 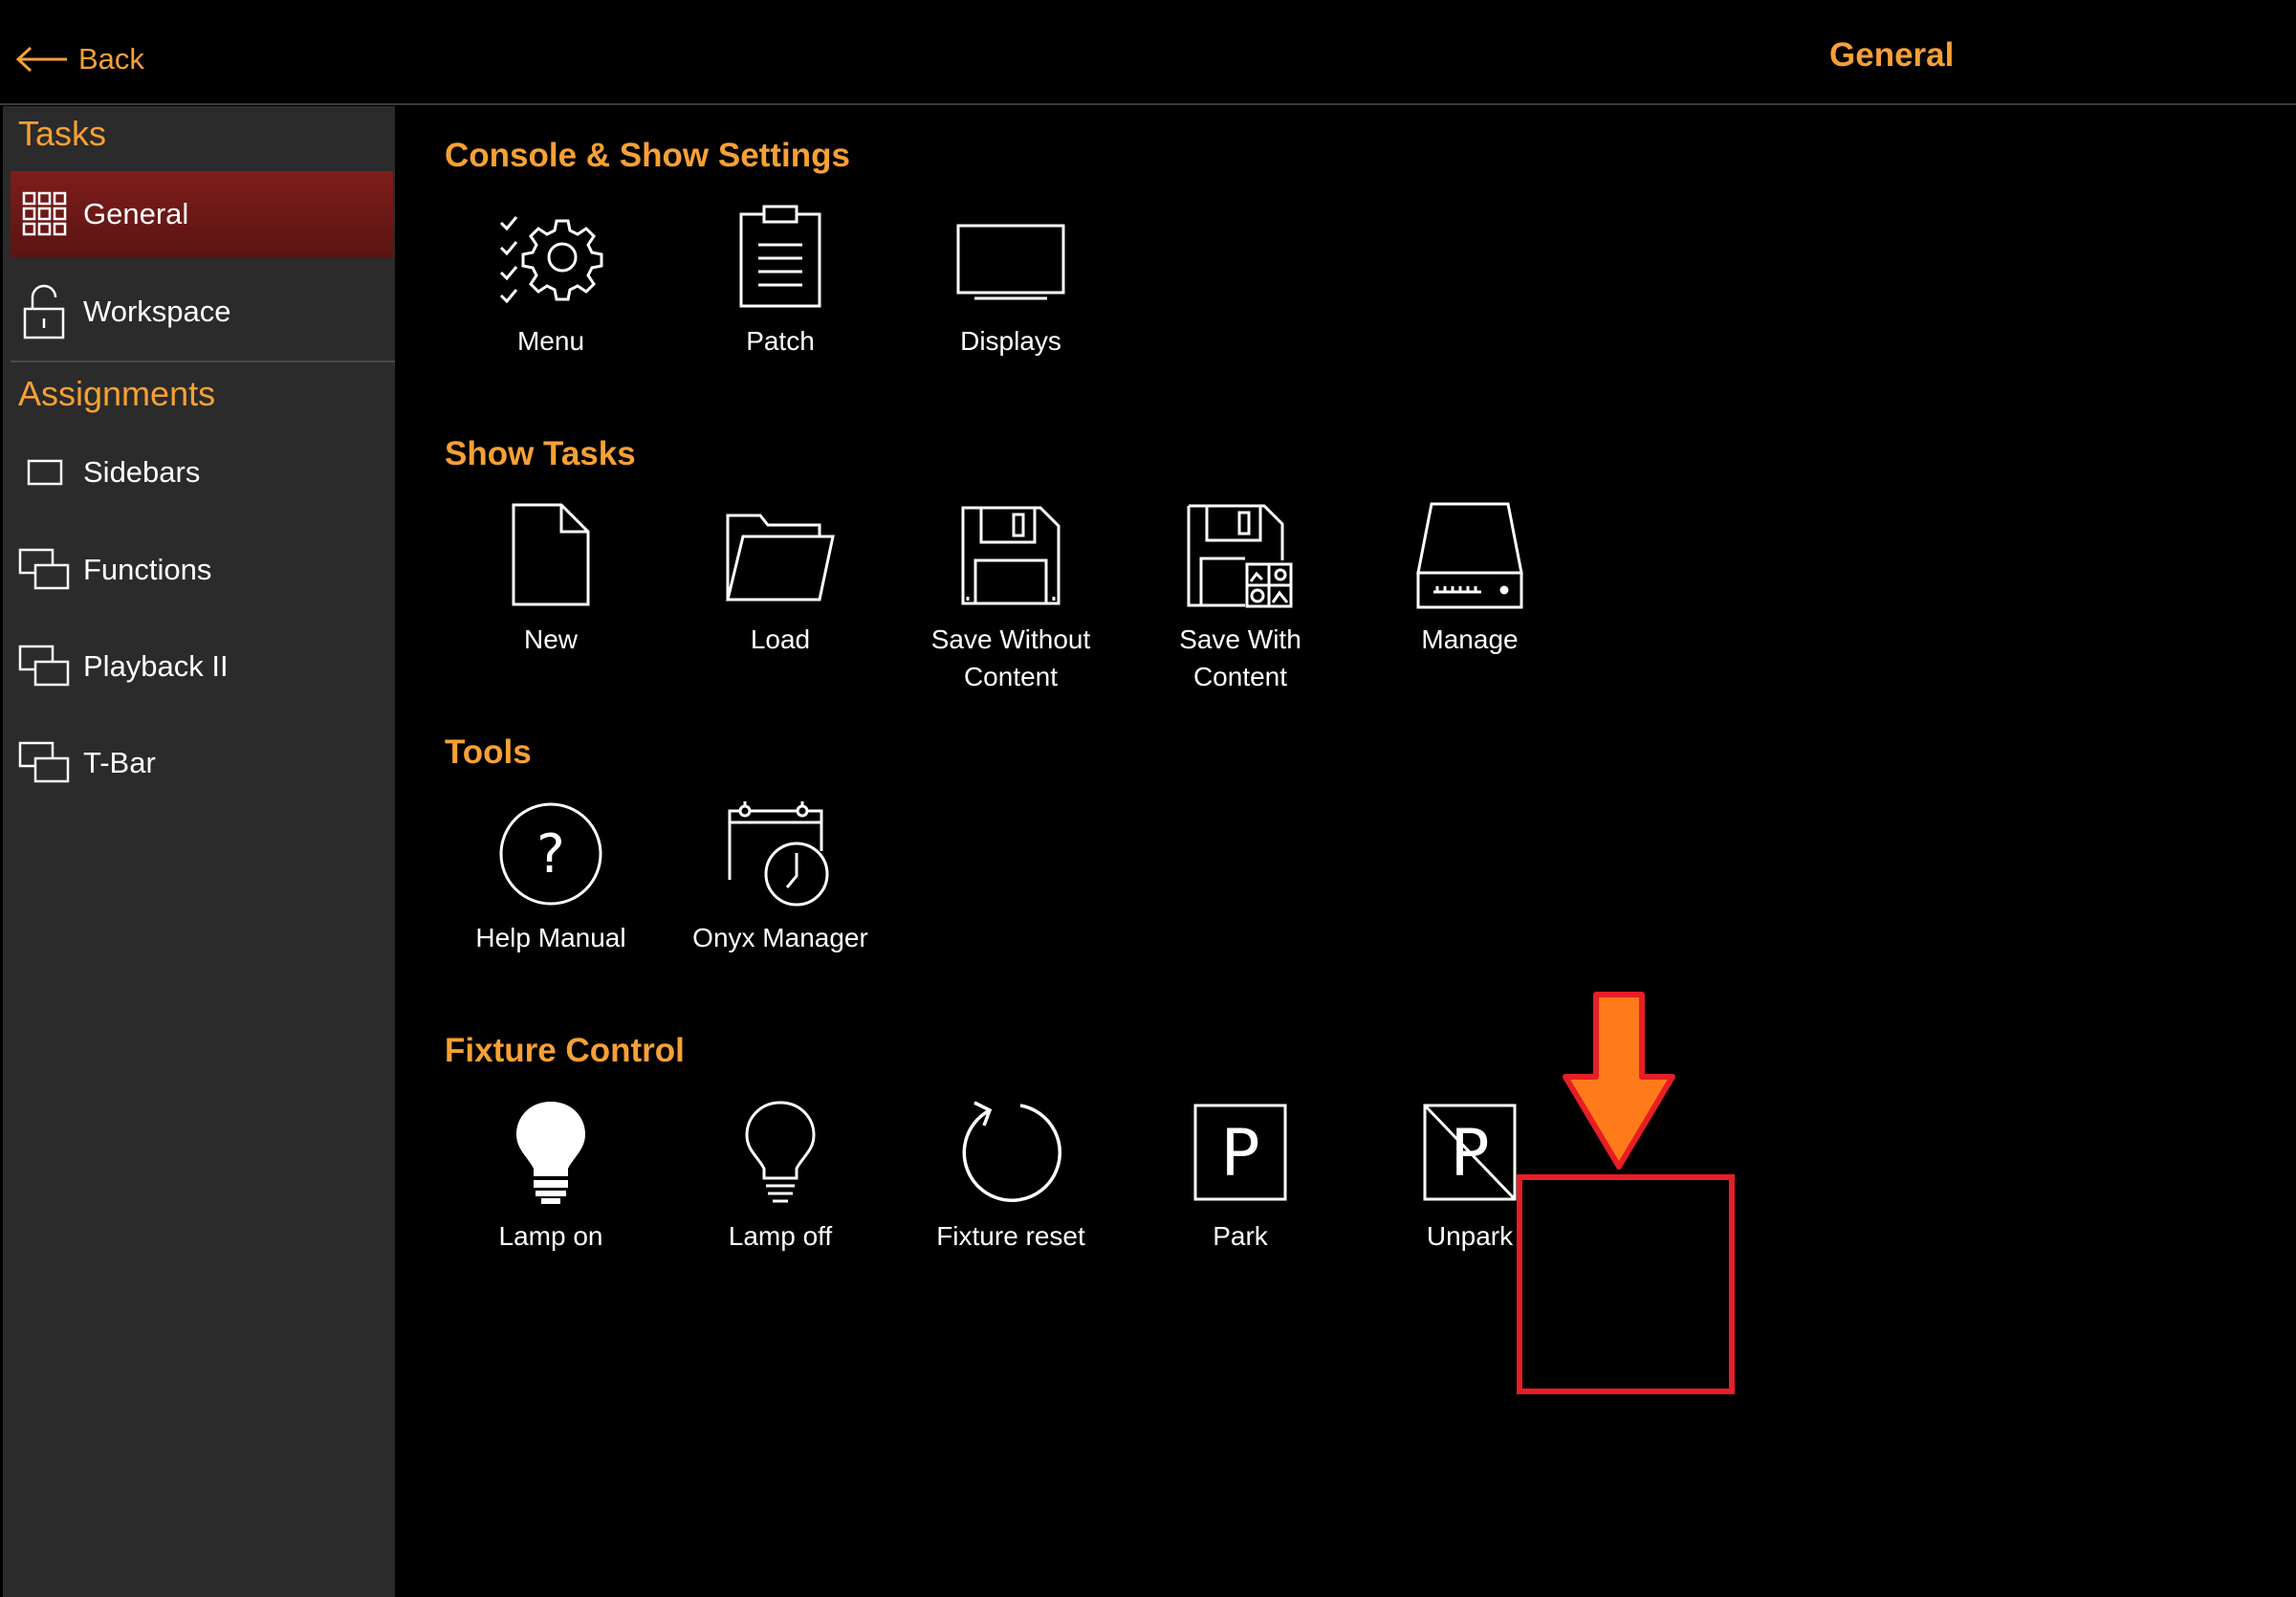 I want to click on park-button: P Park, so click(x=1230, y=1205).